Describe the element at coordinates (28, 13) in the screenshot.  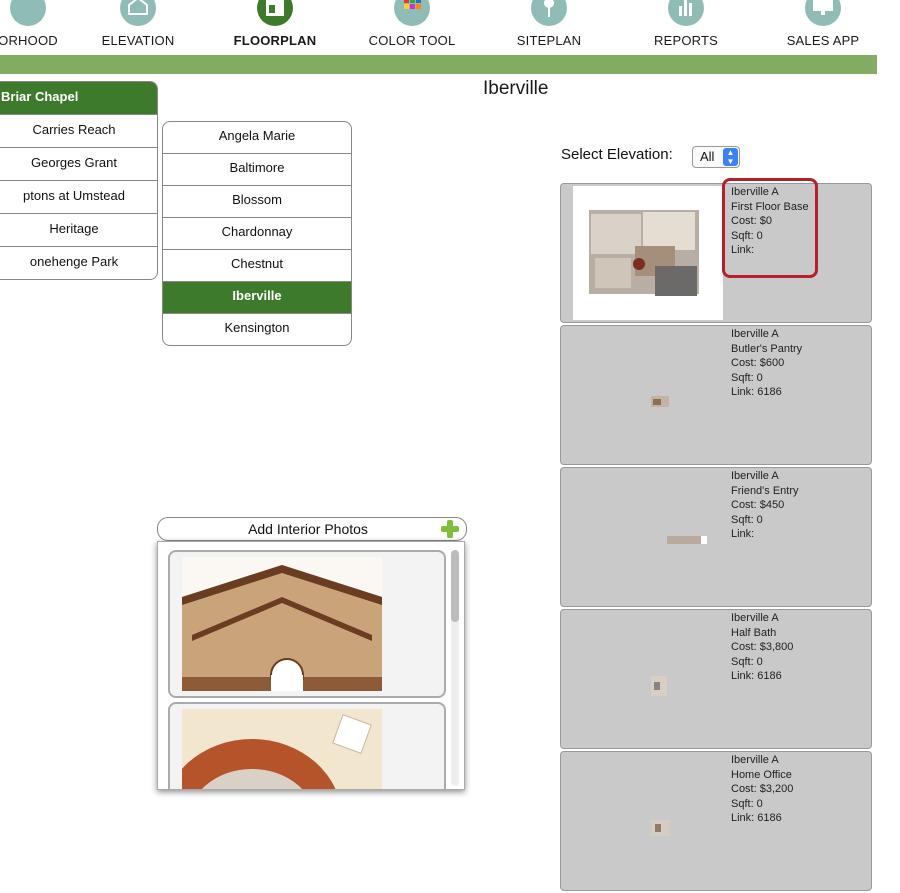
I see `neighborhood-icon` at that location.